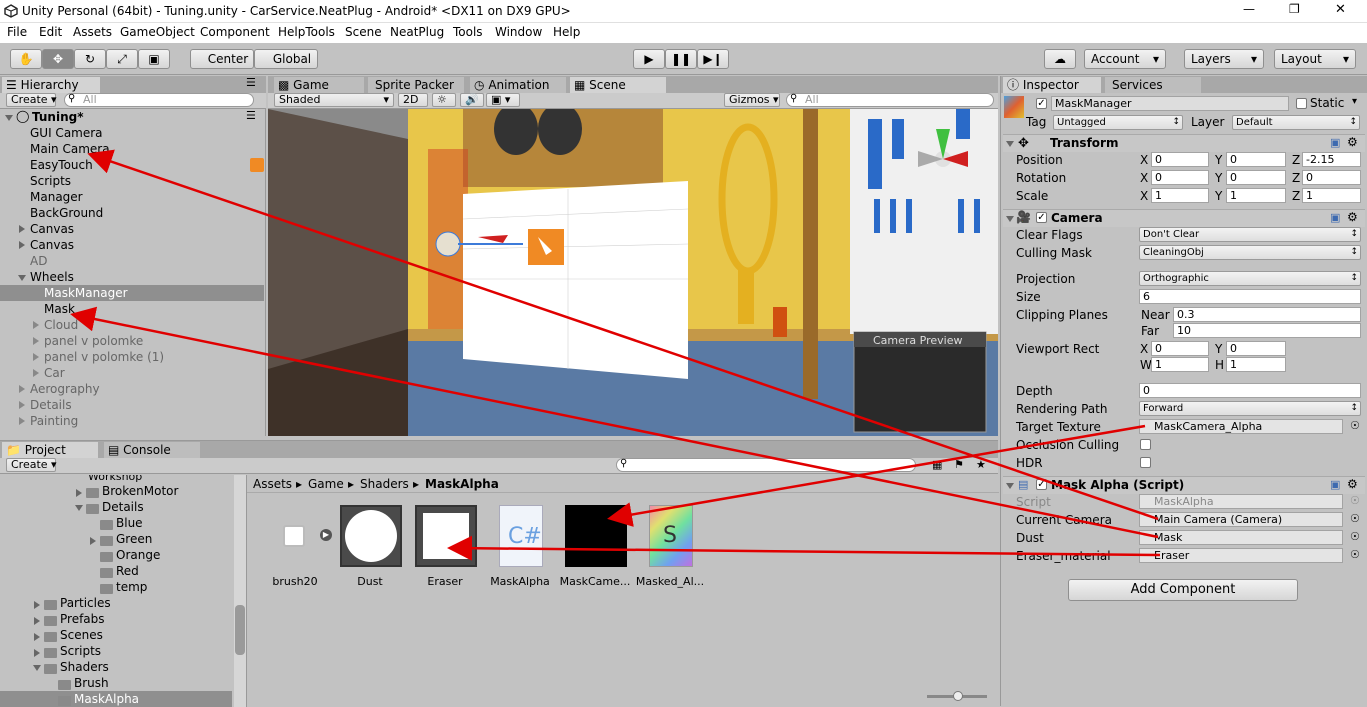 Image resolution: width=1367 pixels, height=707 pixels. Describe the element at coordinates (86, 293) in the screenshot. I see `list-item: MaskManager` at that location.